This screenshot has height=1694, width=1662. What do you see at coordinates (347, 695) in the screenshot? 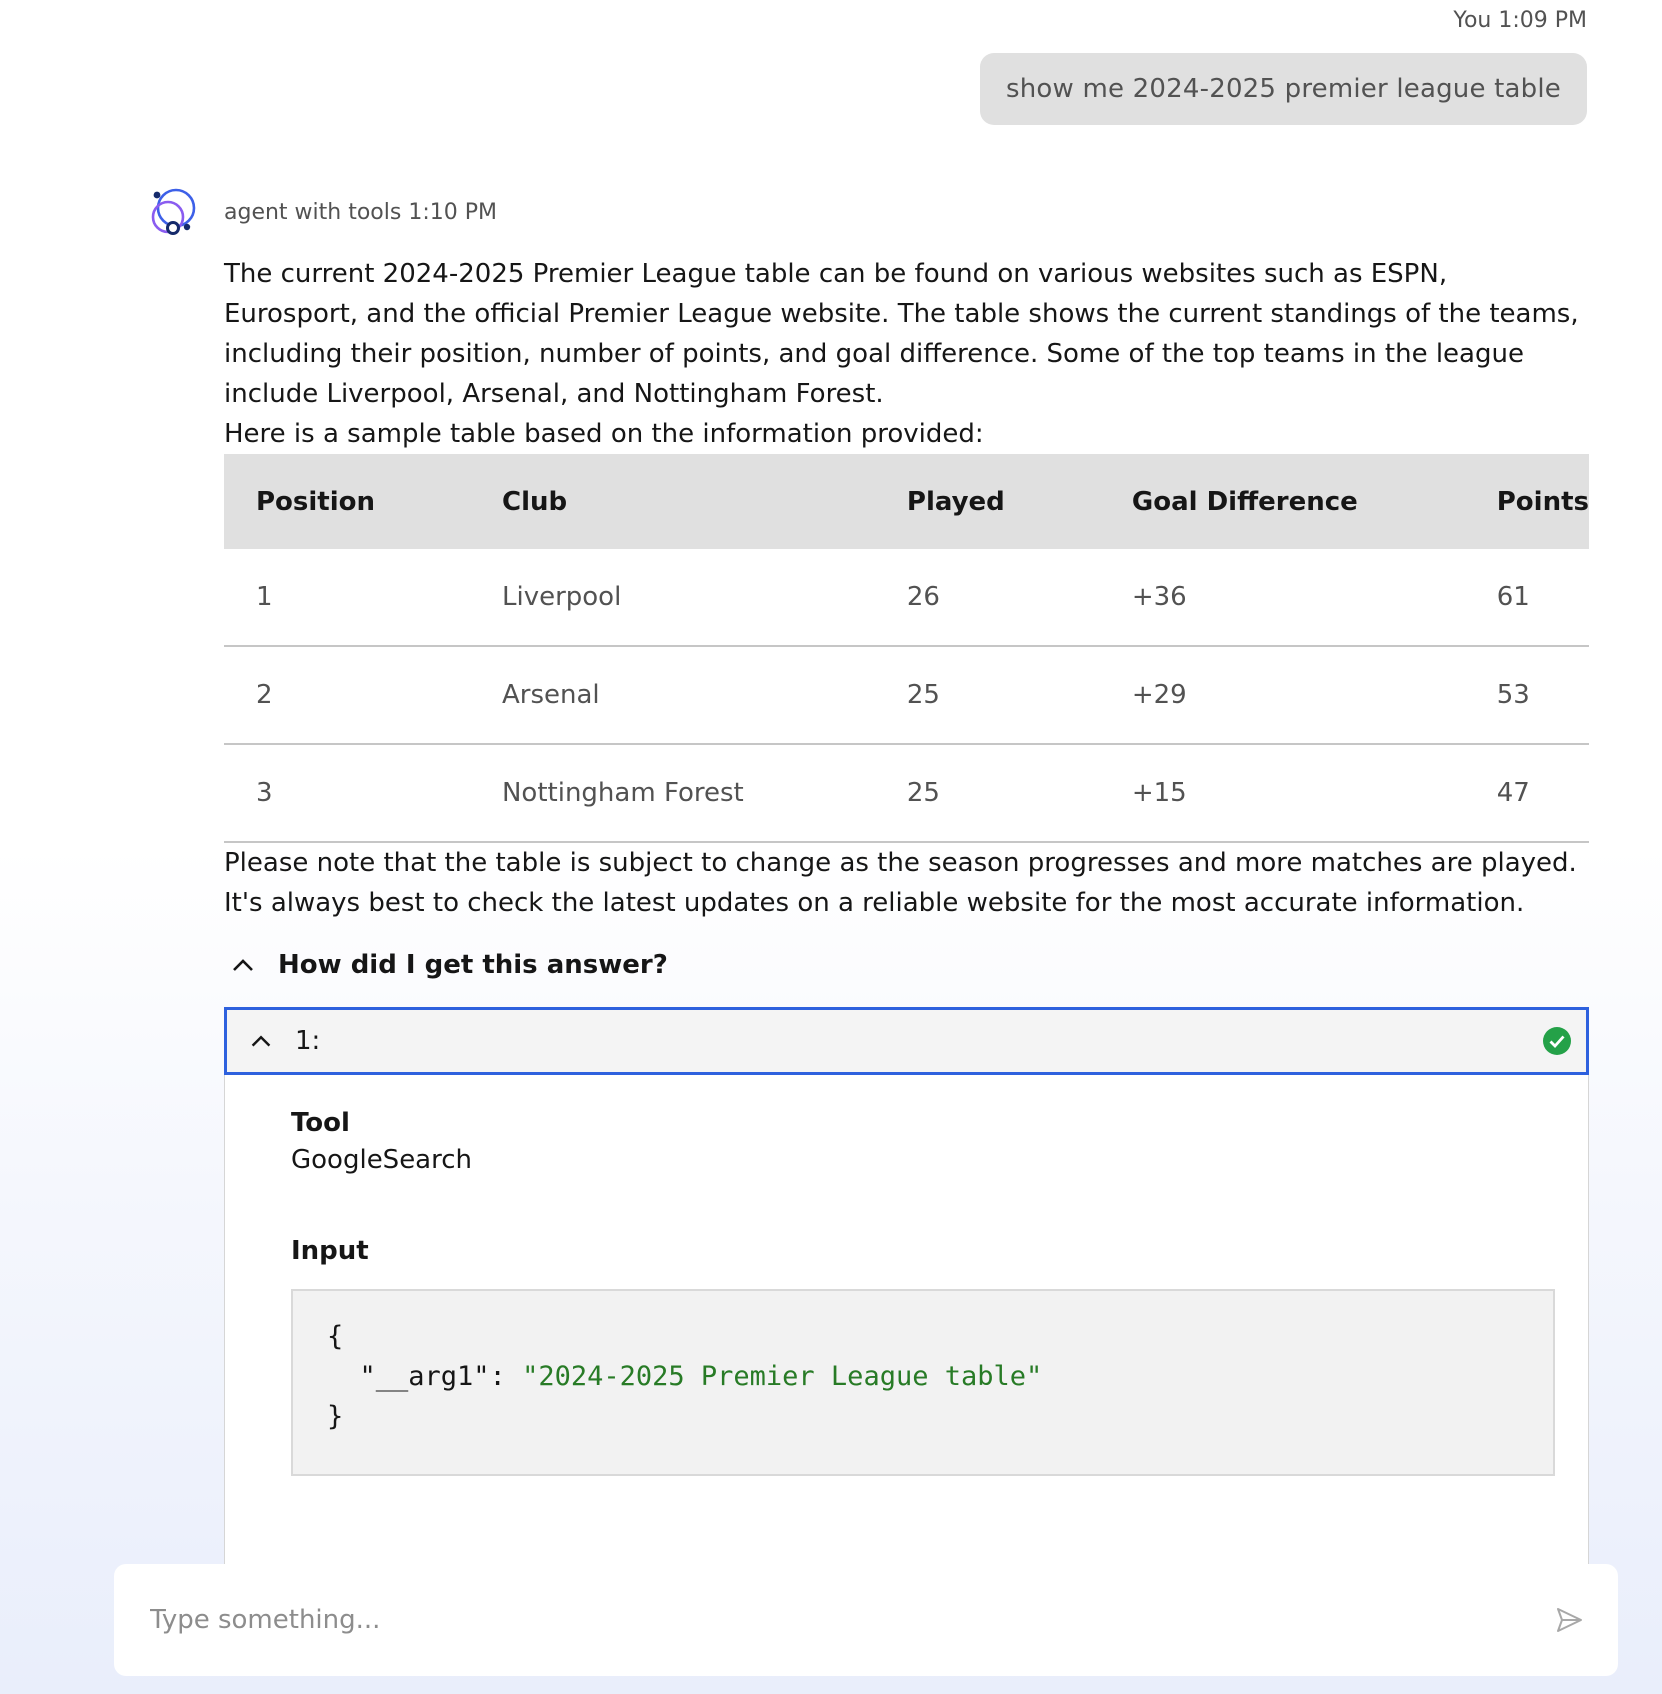
I see `cell-position: 2` at bounding box center [347, 695].